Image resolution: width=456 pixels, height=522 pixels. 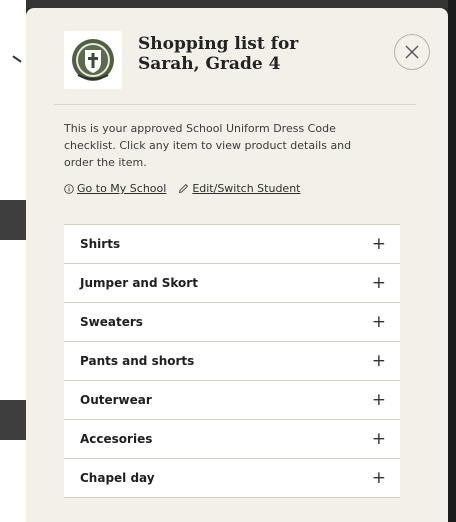 What do you see at coordinates (122, 188) in the screenshot?
I see `go-to-my-school-label: Go to My School` at bounding box center [122, 188].